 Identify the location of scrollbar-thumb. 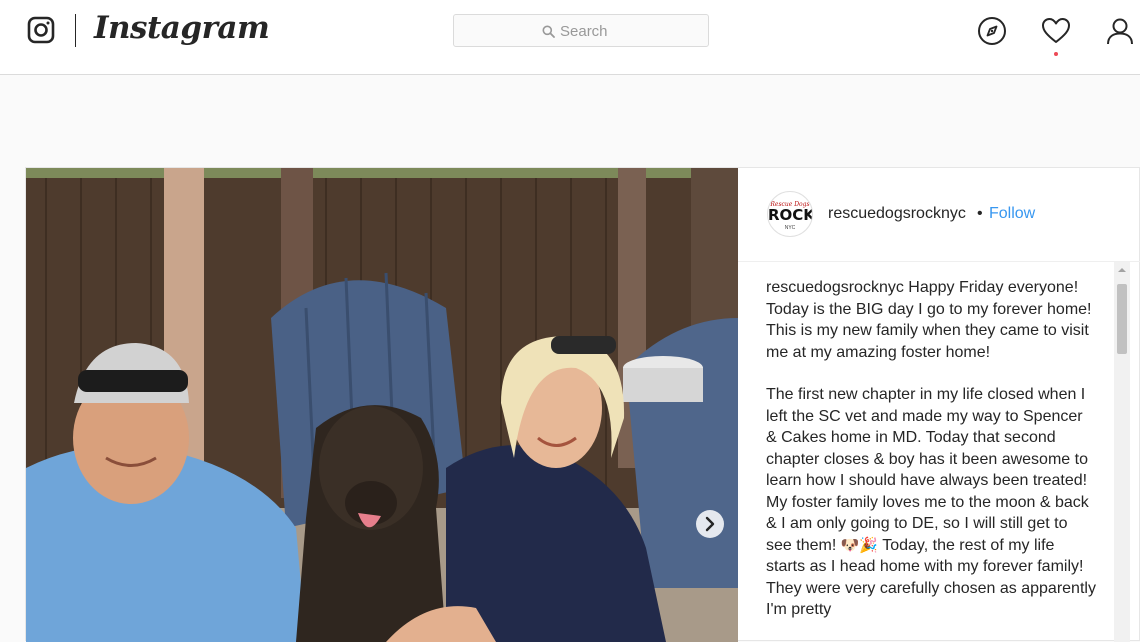
(1122, 319).